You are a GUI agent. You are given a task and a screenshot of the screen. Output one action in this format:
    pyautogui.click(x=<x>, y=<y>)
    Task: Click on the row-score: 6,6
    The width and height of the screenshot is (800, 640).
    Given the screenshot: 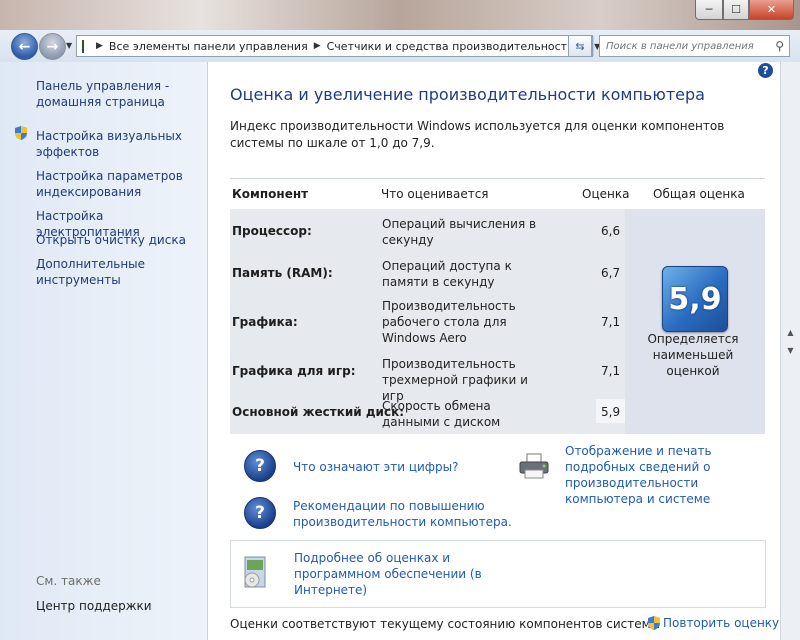 What is the action you would take?
    pyautogui.click(x=611, y=231)
    